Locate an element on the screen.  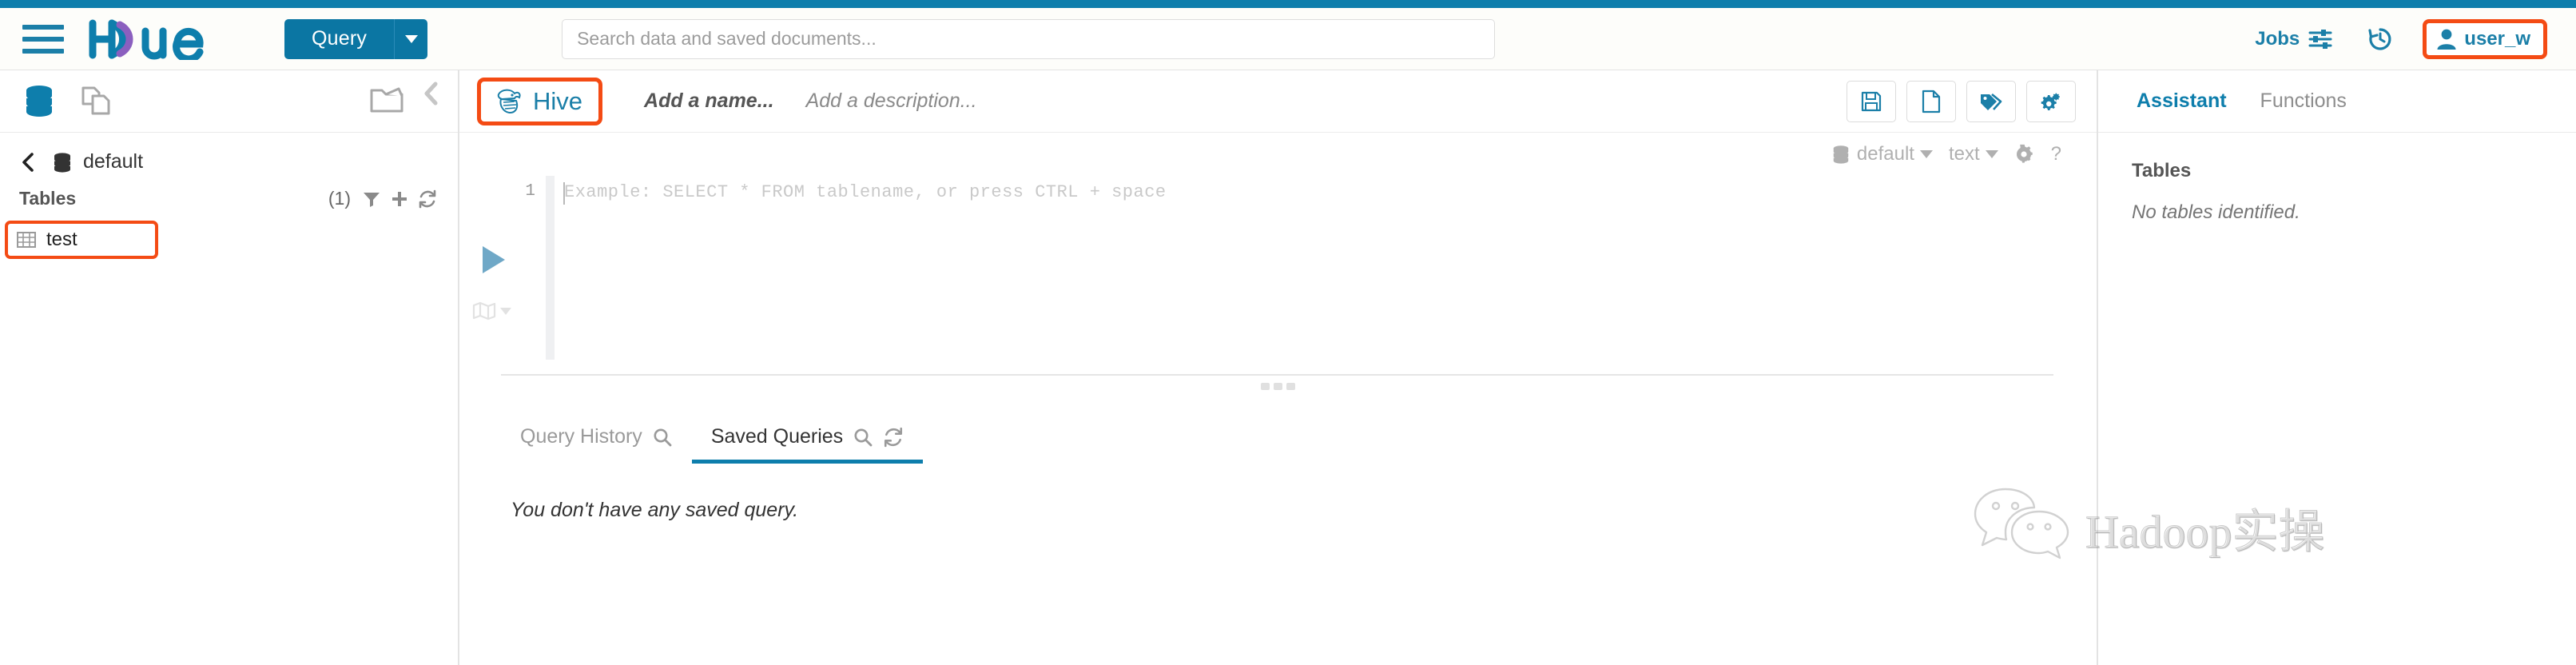
database-name: default is located at coordinates (113, 161).